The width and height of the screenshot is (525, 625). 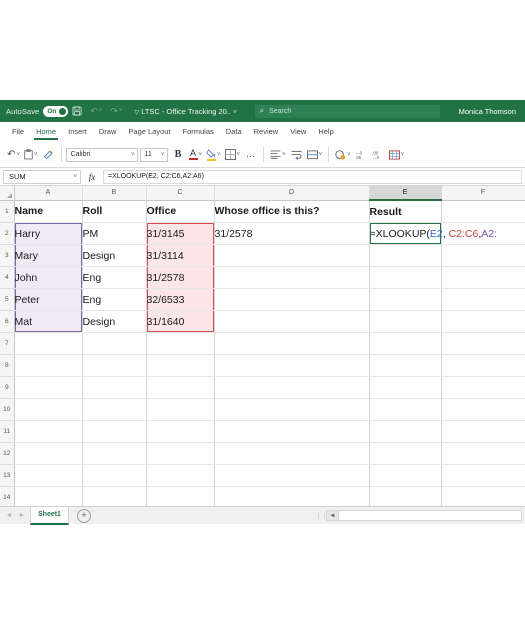 What do you see at coordinates (483, 321) in the screenshot?
I see `cell-f6` at bounding box center [483, 321].